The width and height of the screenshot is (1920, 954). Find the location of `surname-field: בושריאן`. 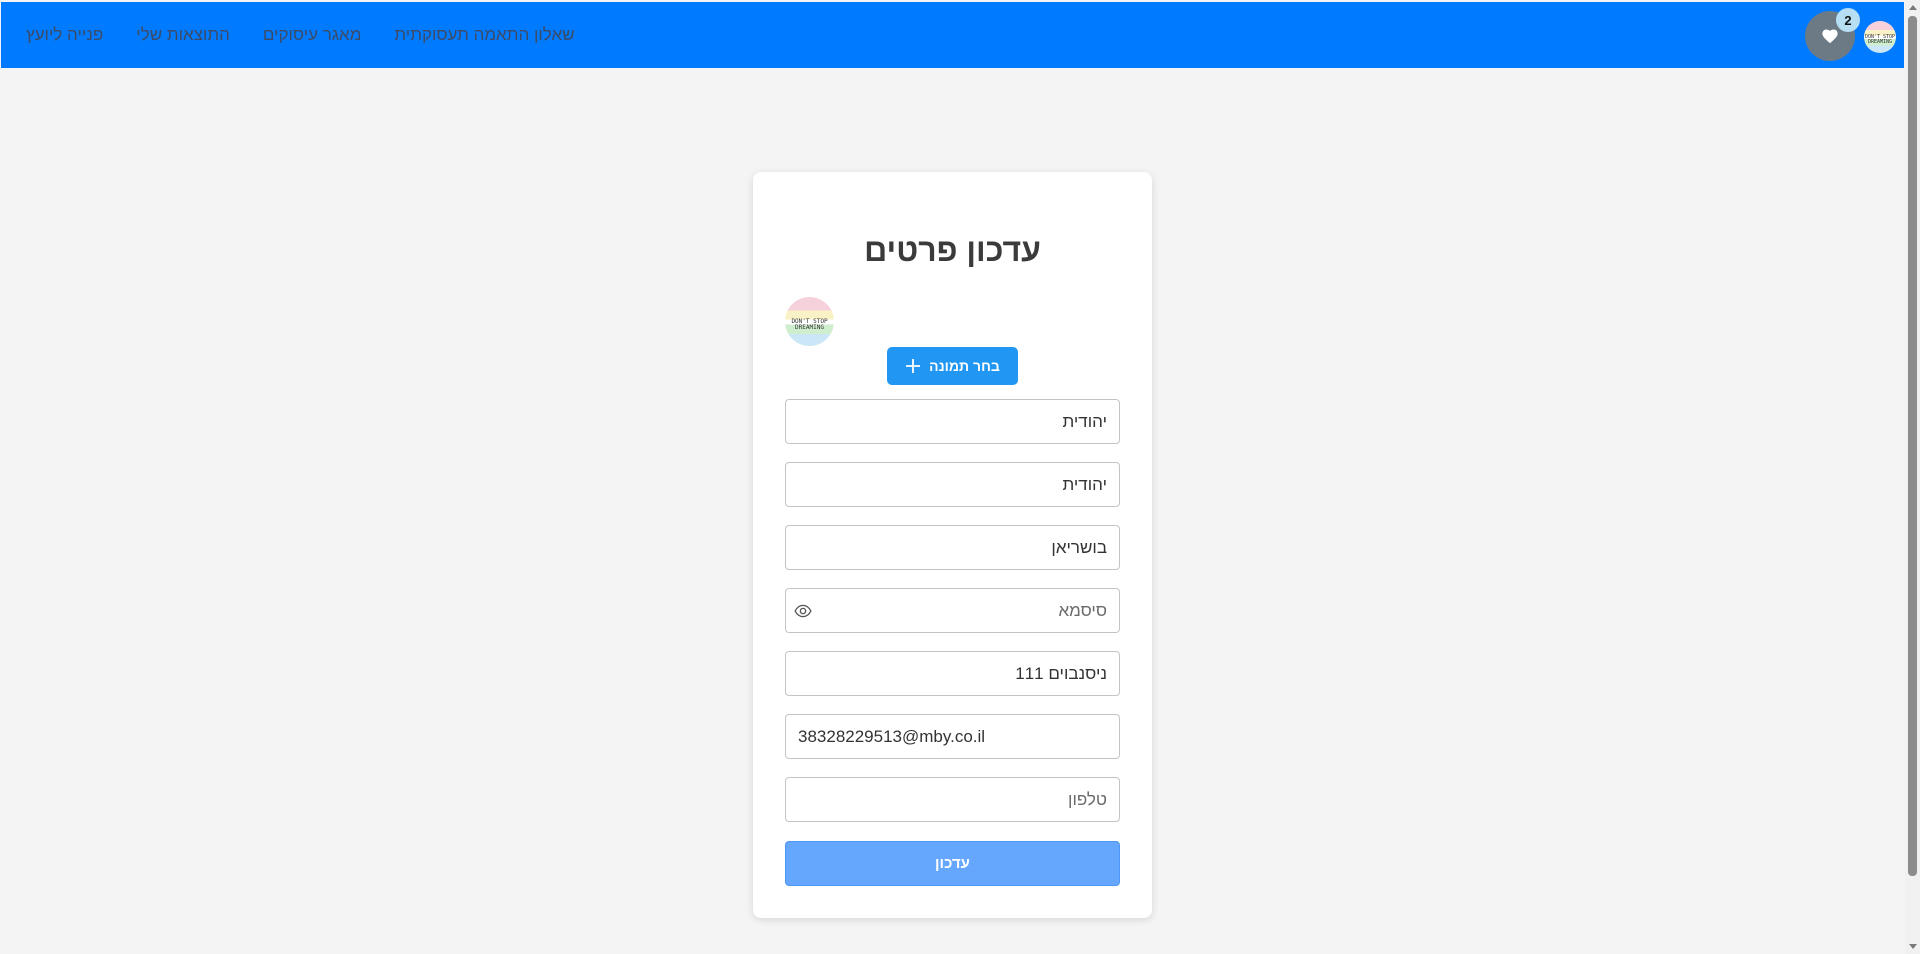

surname-field: בושריאן is located at coordinates (952, 547).